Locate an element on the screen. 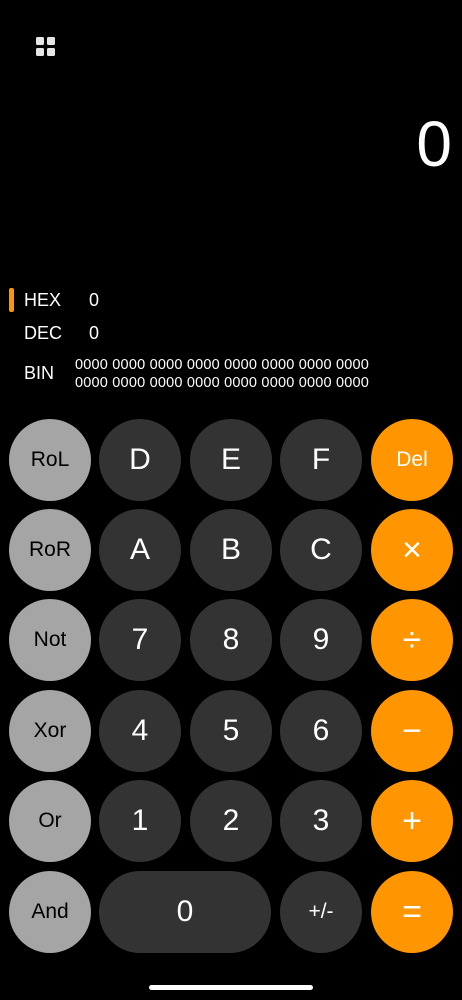 This screenshot has height=1000, width=462. three-button: 3 is located at coordinates (321, 821).